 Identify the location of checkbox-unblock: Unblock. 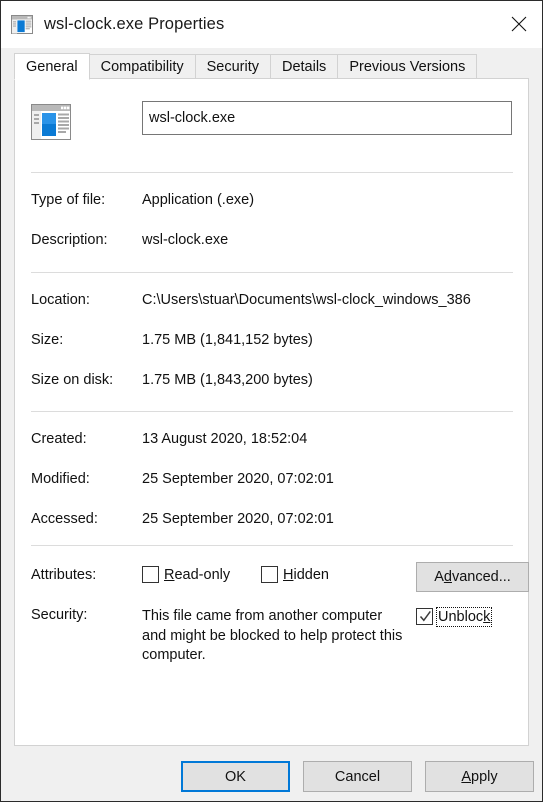
(454, 616).